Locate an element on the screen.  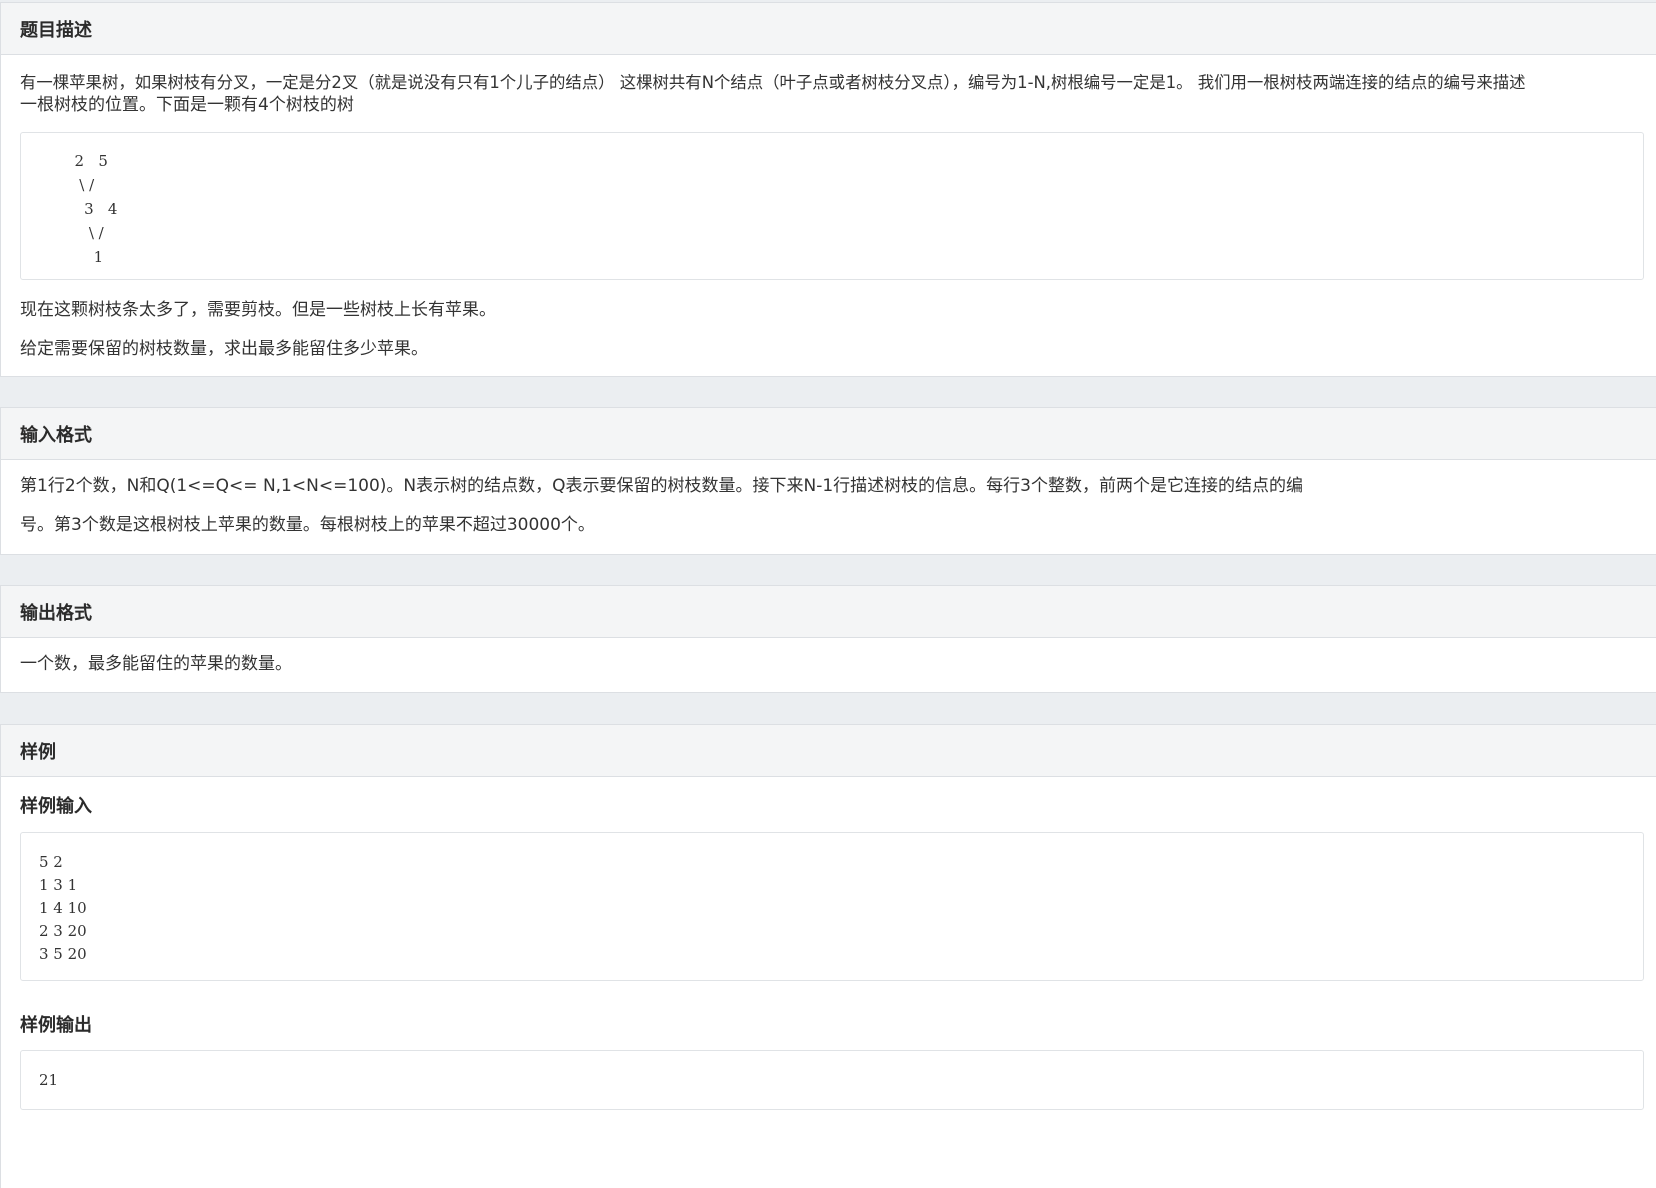
sample-output-heading: 样例输出 is located at coordinates (56, 1025).